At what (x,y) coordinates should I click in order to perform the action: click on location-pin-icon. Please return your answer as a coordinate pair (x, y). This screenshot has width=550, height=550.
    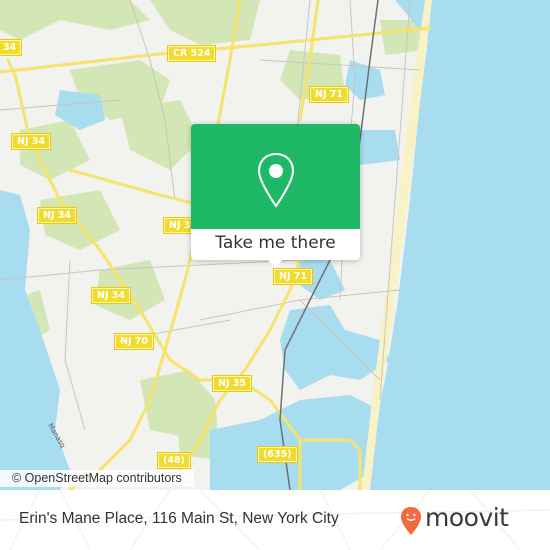
    Looking at the image, I should click on (276, 180).